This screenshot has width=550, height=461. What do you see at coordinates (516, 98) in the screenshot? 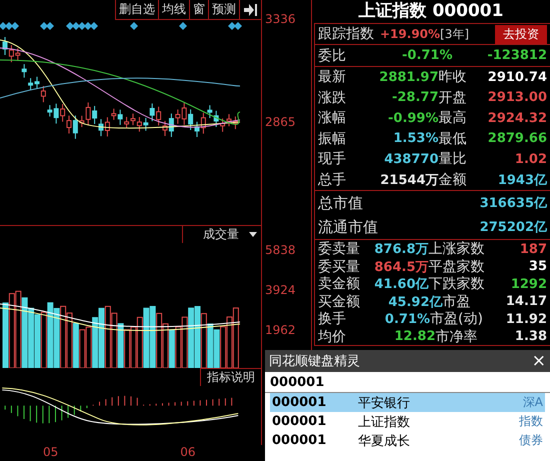
I see `quote-value: 2913.00` at bounding box center [516, 98].